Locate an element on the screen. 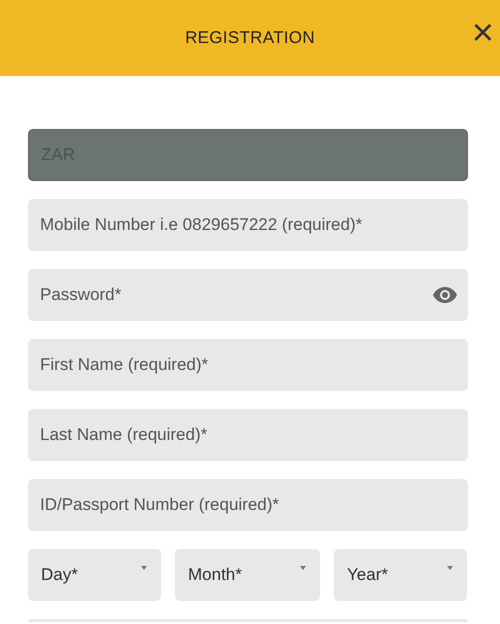 The height and width of the screenshot is (624, 500). input-field: First Name (required)* is located at coordinates (248, 365).